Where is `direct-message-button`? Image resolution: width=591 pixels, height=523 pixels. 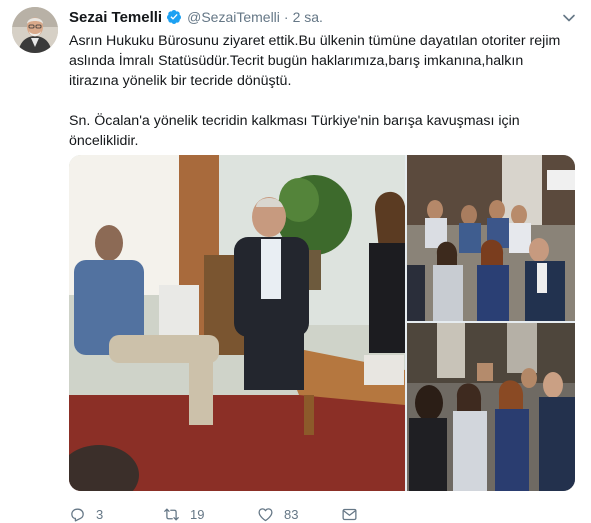 direct-message-button is located at coordinates (349, 514).